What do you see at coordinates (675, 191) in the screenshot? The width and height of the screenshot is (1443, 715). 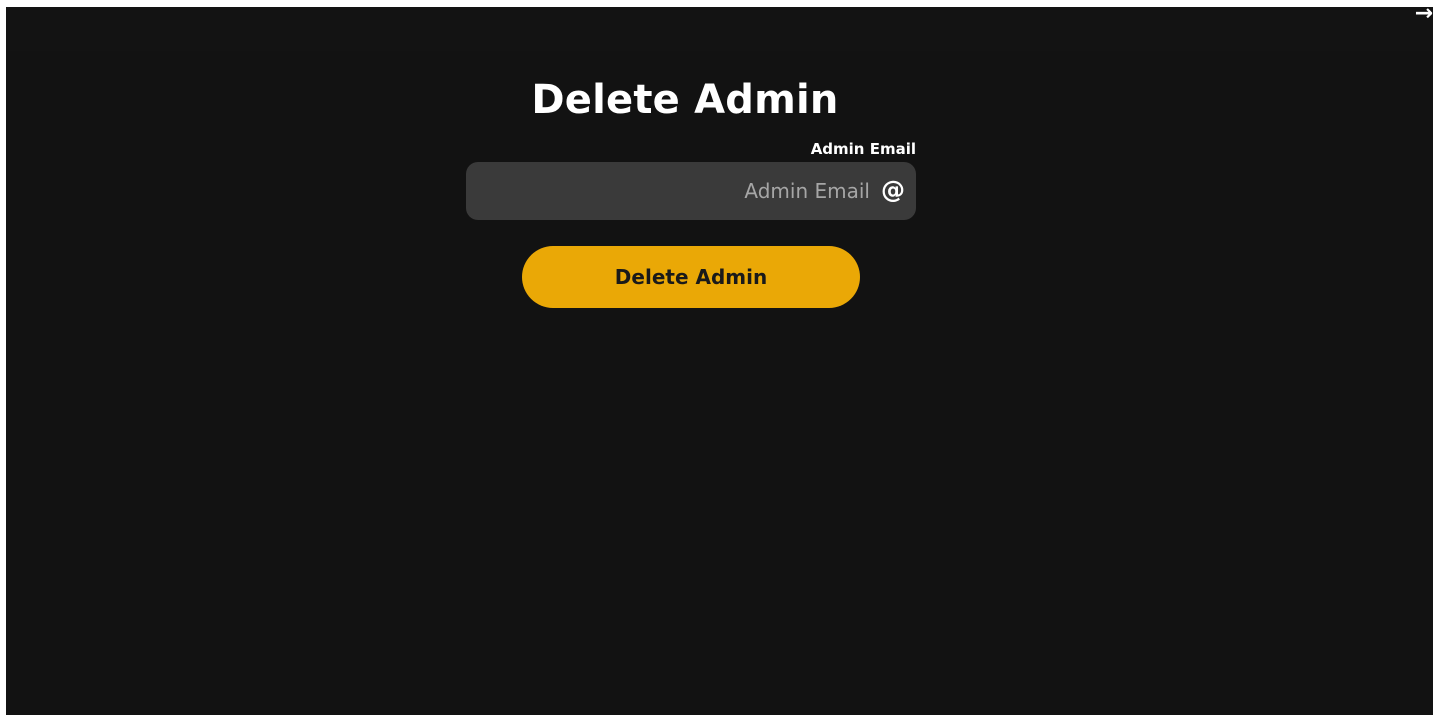 I see `email-input` at bounding box center [675, 191].